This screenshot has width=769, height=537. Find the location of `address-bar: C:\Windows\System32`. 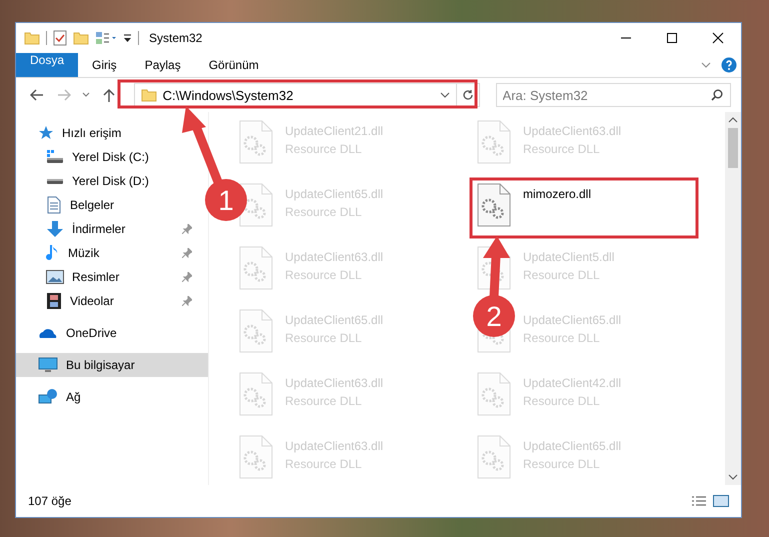

address-bar: C:\Windows\System32 is located at coordinates (307, 95).